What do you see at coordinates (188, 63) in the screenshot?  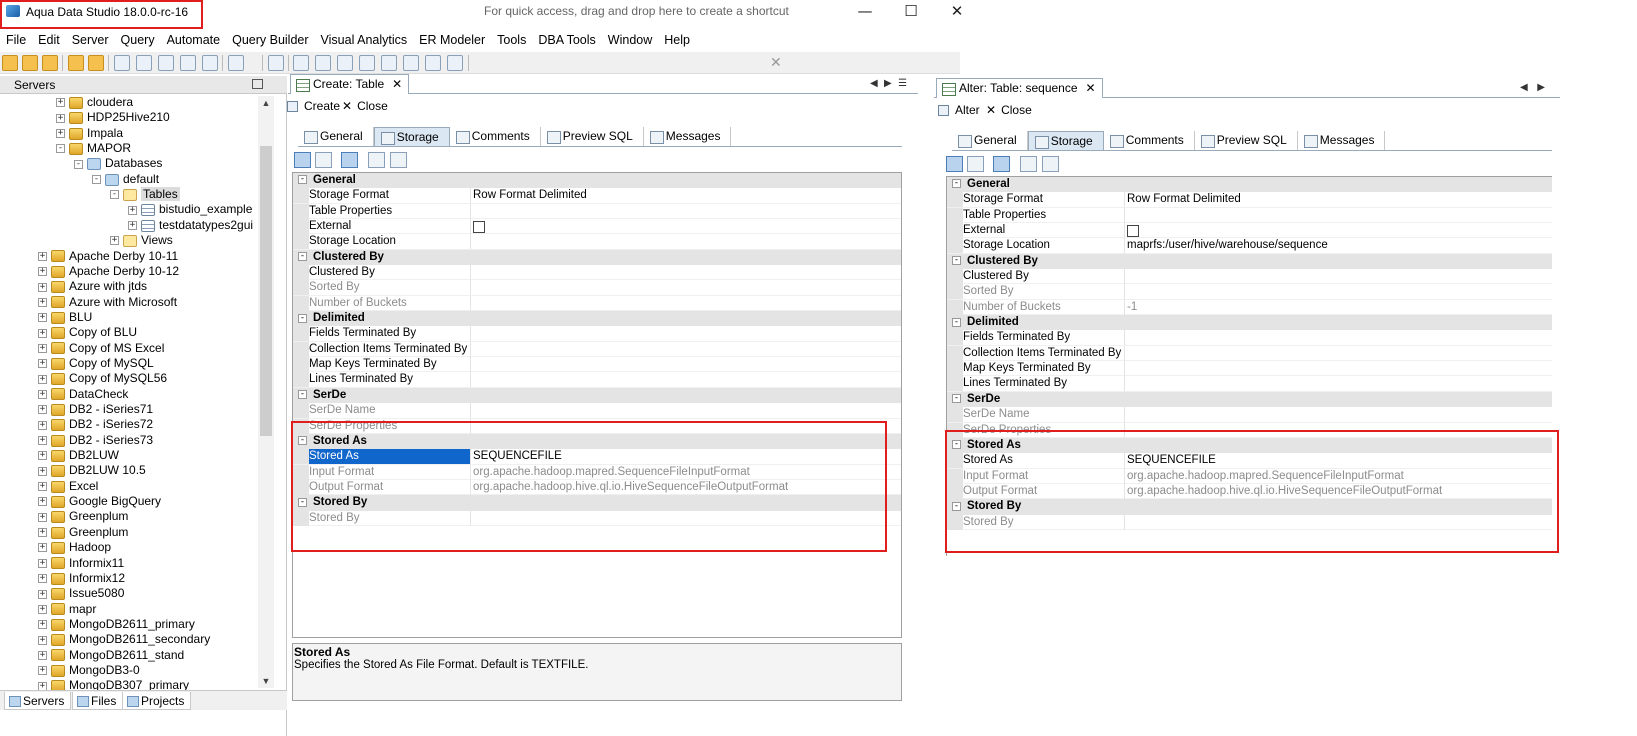 I see `compare-icon` at bounding box center [188, 63].